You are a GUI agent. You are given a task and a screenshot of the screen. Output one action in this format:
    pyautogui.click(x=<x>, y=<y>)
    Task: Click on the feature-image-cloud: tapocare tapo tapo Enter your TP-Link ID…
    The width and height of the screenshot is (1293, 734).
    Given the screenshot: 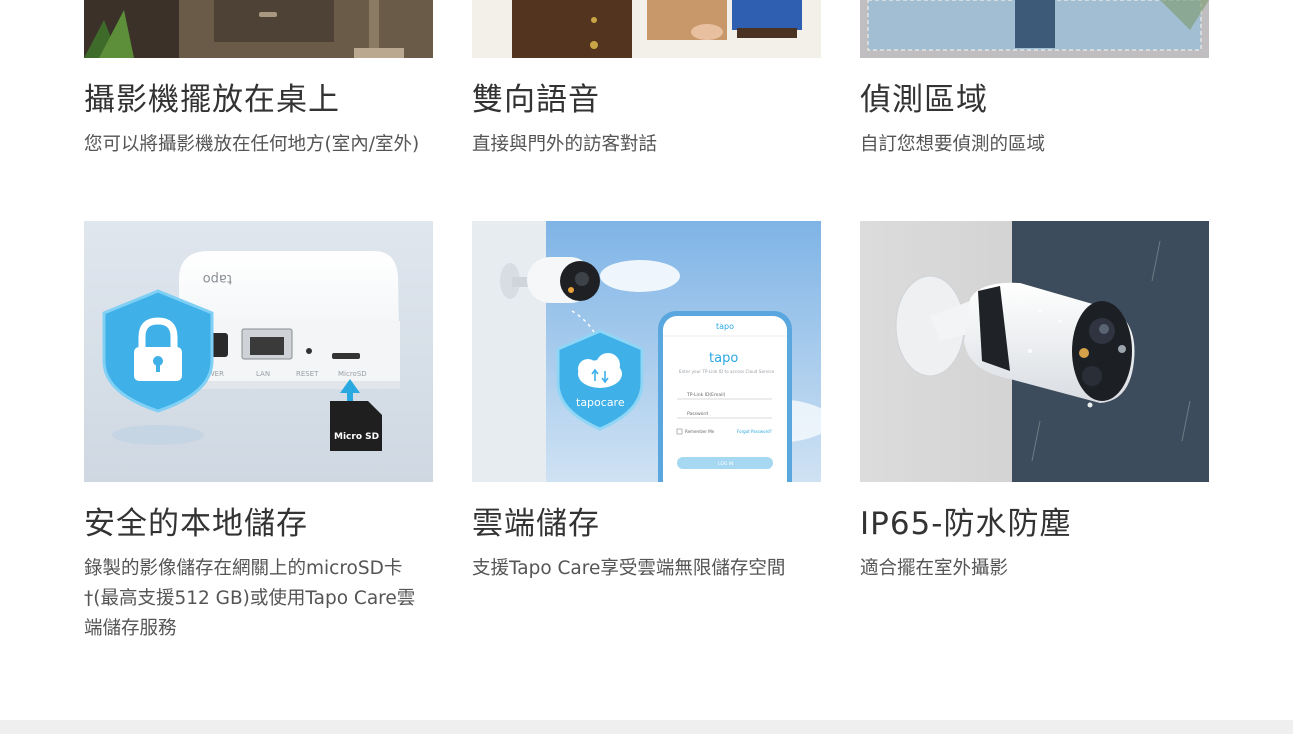 What is the action you would take?
    pyautogui.click(x=646, y=351)
    